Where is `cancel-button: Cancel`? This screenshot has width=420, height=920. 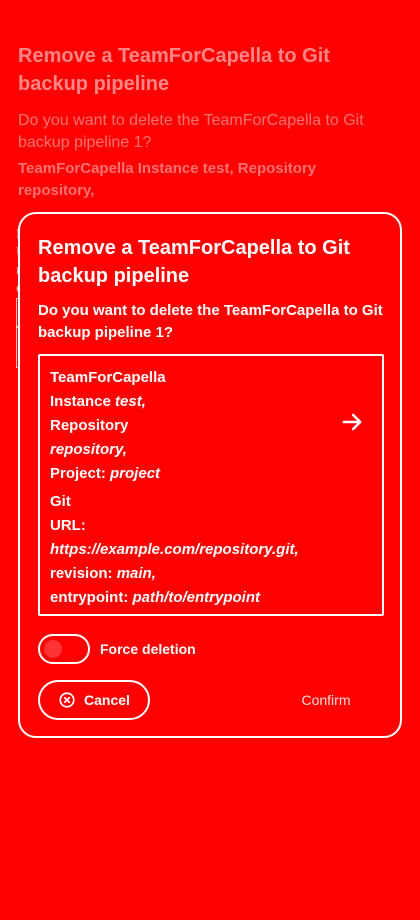 cancel-button: Cancel is located at coordinates (94, 700).